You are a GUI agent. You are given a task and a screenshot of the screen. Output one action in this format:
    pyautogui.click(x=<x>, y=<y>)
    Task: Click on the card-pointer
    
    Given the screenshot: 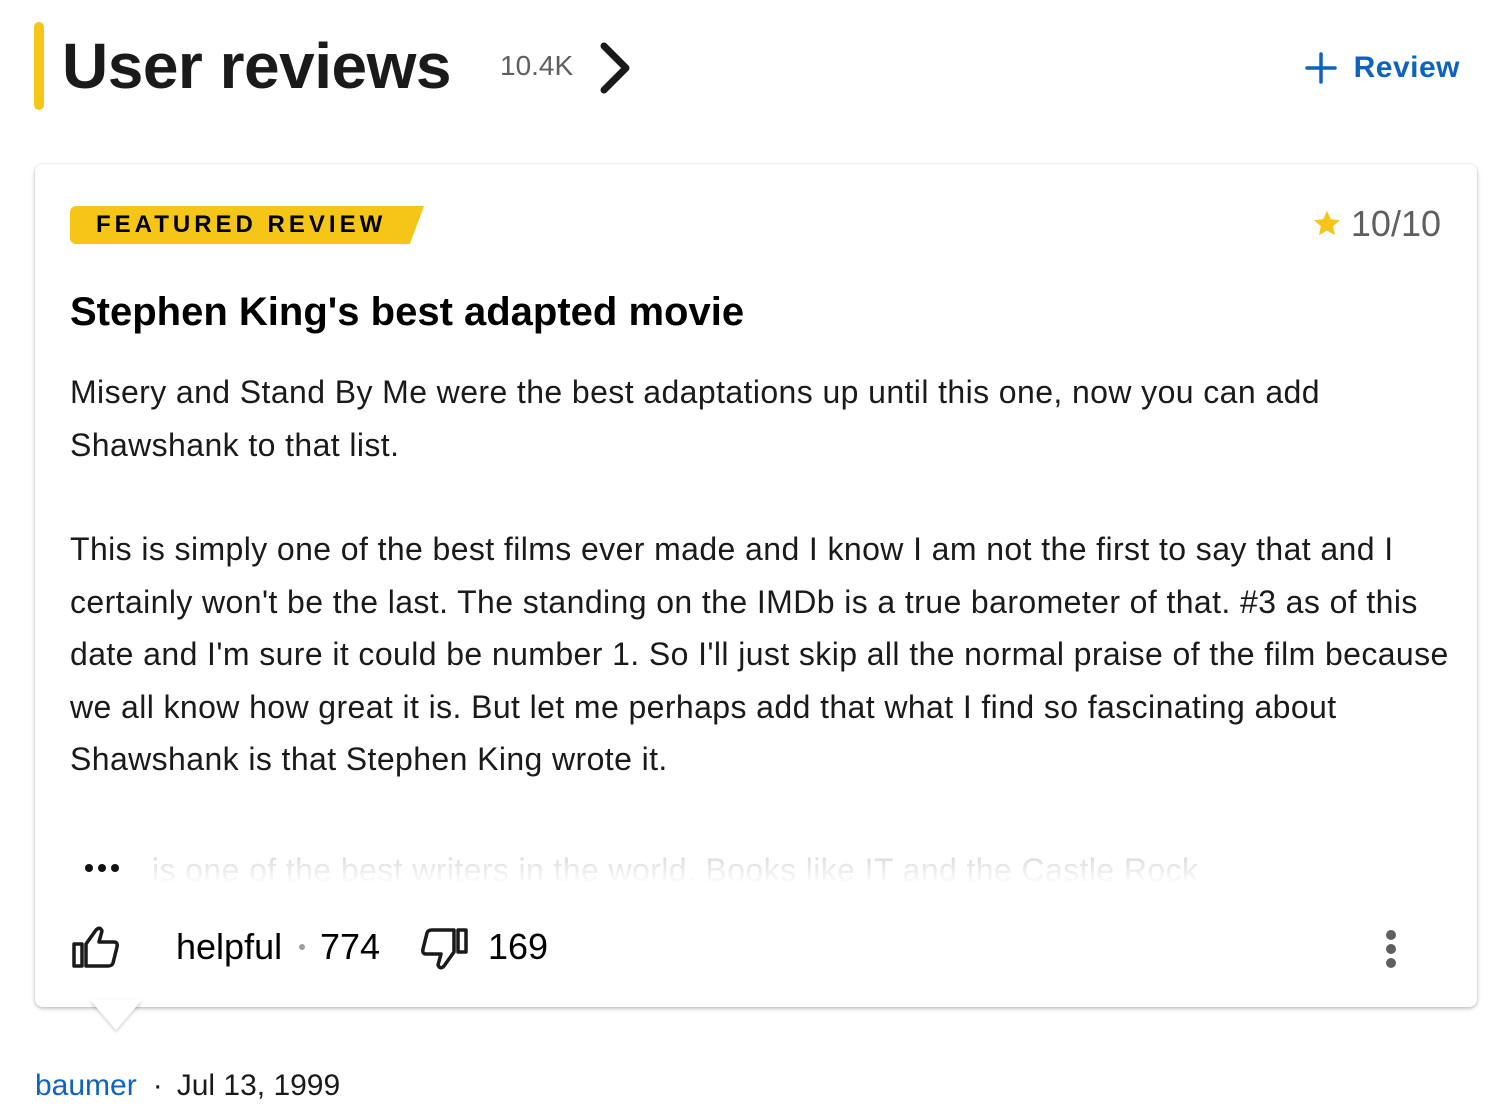 What is the action you would take?
    pyautogui.click(x=116, y=1015)
    